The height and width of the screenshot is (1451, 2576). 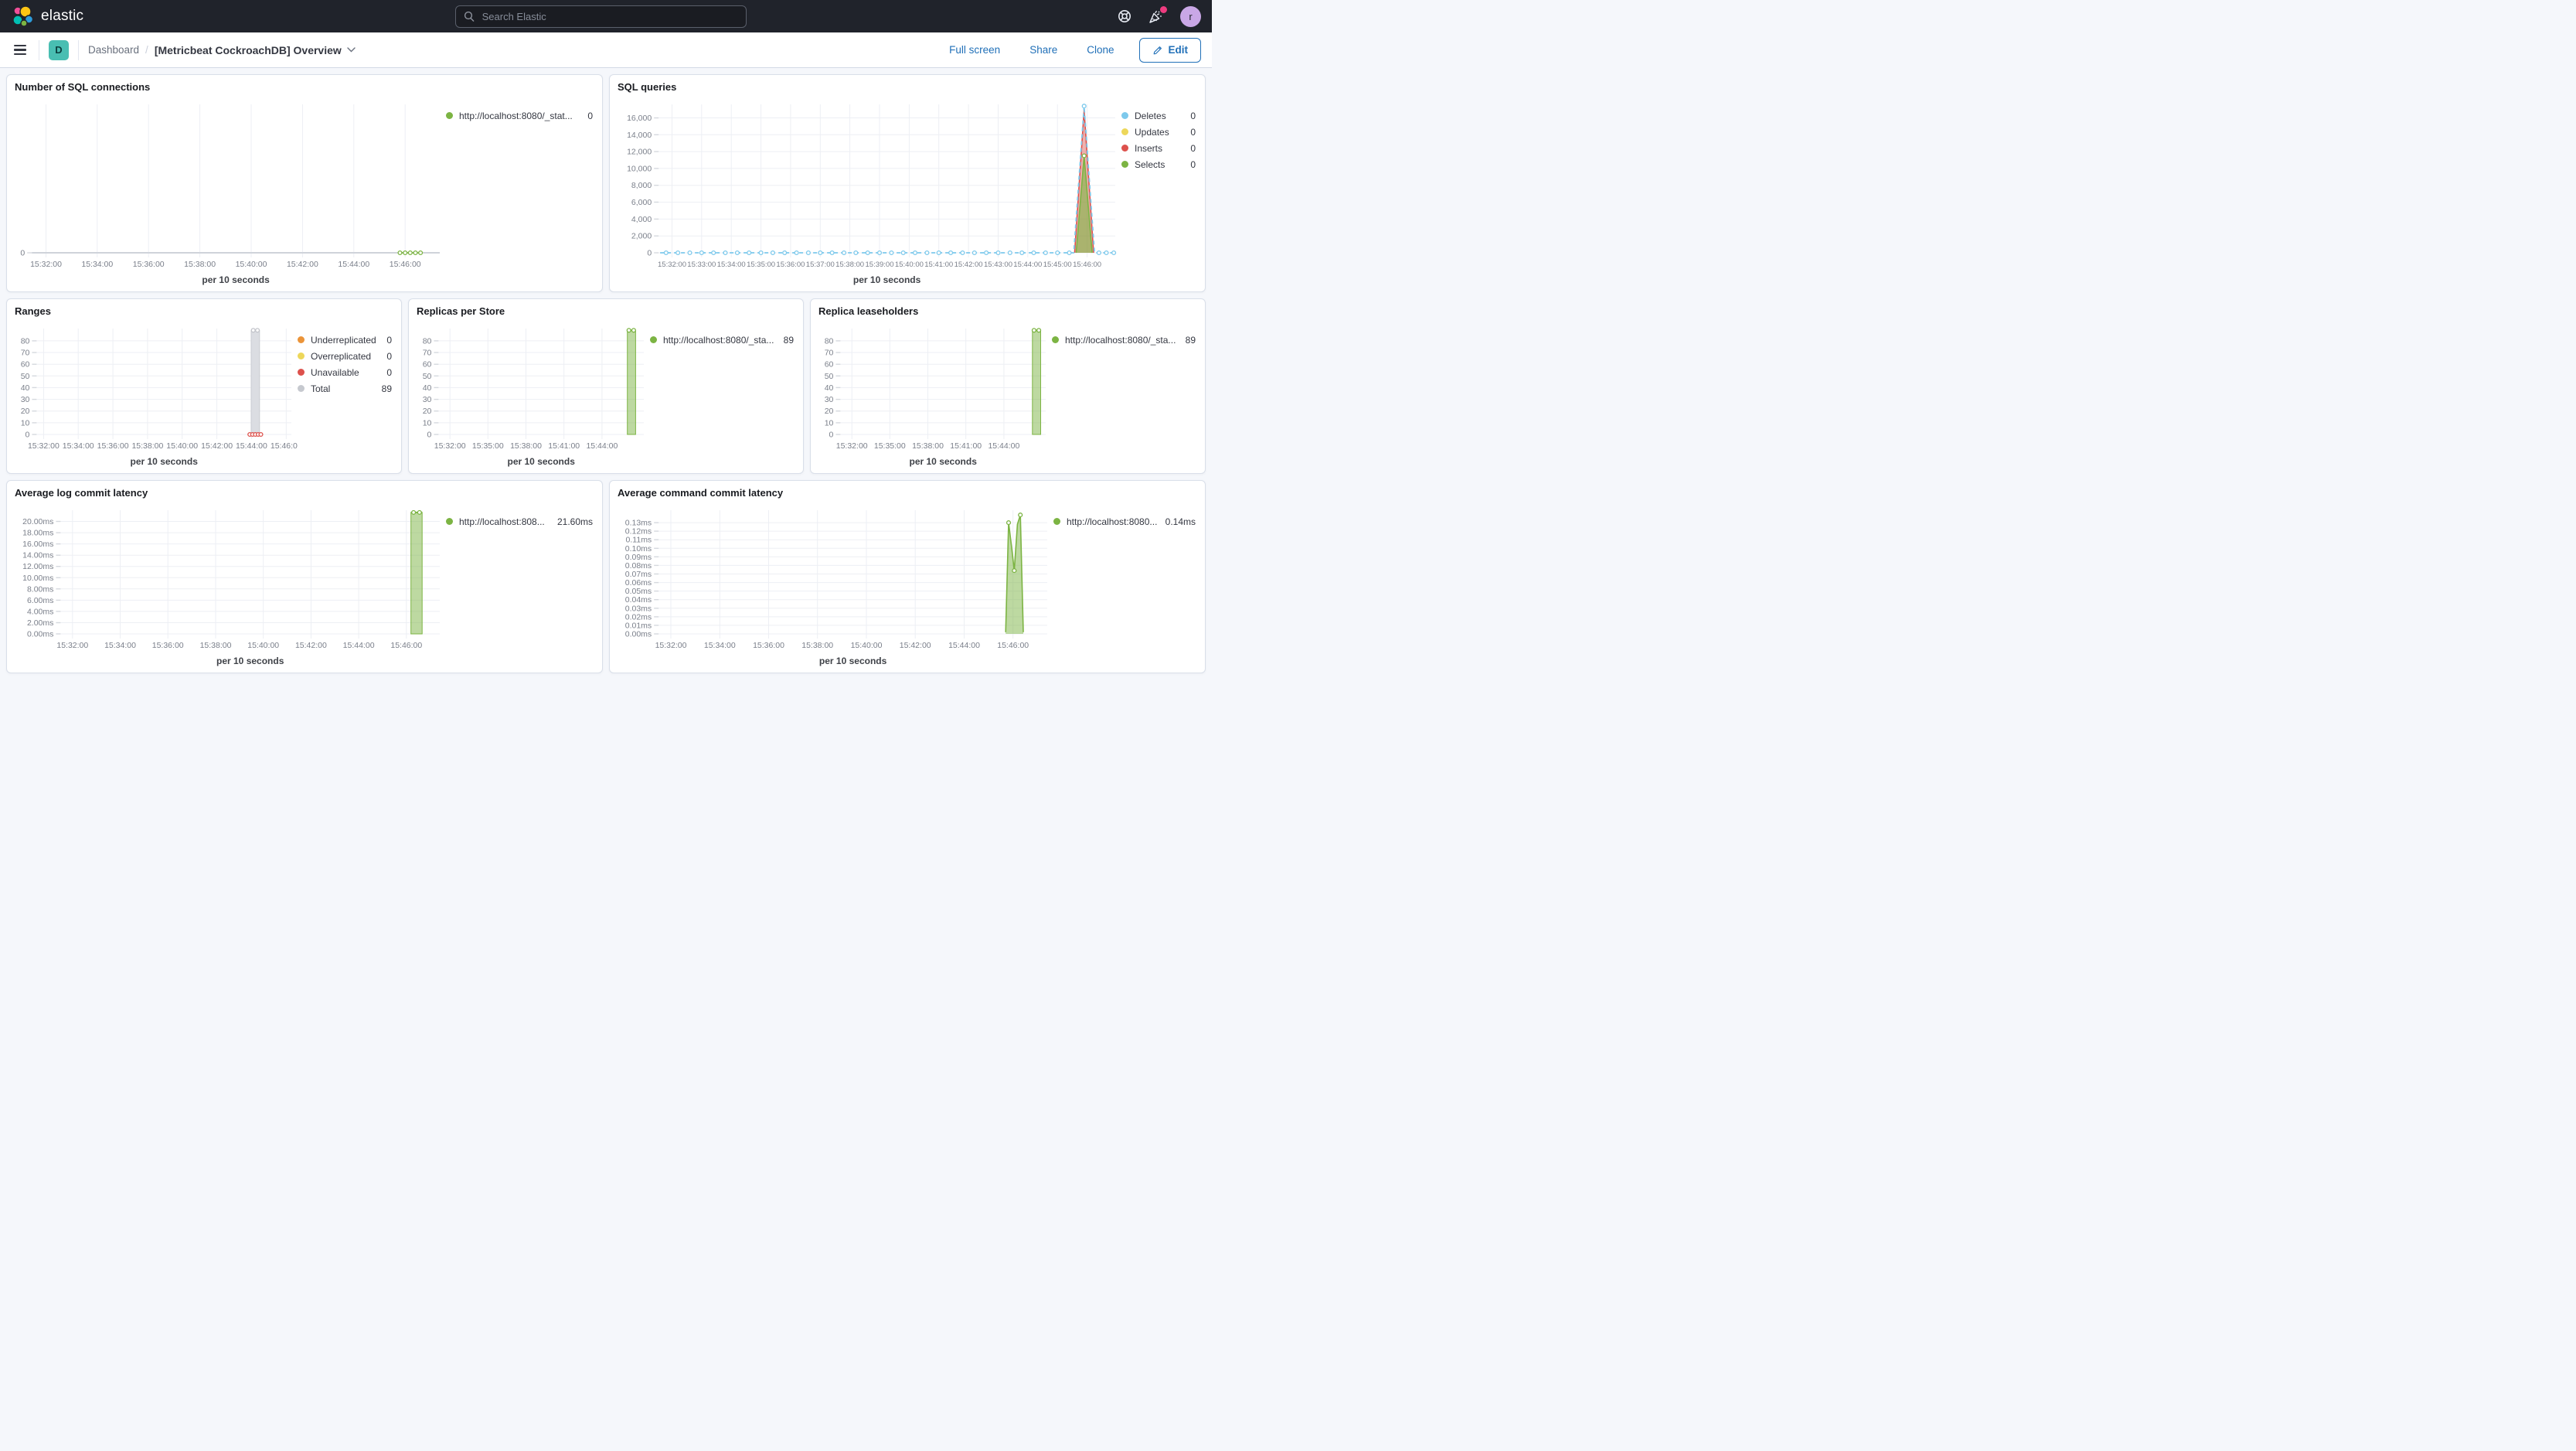 What do you see at coordinates (1158, 164) in the screenshot?
I see `legend-item: Selects 0` at bounding box center [1158, 164].